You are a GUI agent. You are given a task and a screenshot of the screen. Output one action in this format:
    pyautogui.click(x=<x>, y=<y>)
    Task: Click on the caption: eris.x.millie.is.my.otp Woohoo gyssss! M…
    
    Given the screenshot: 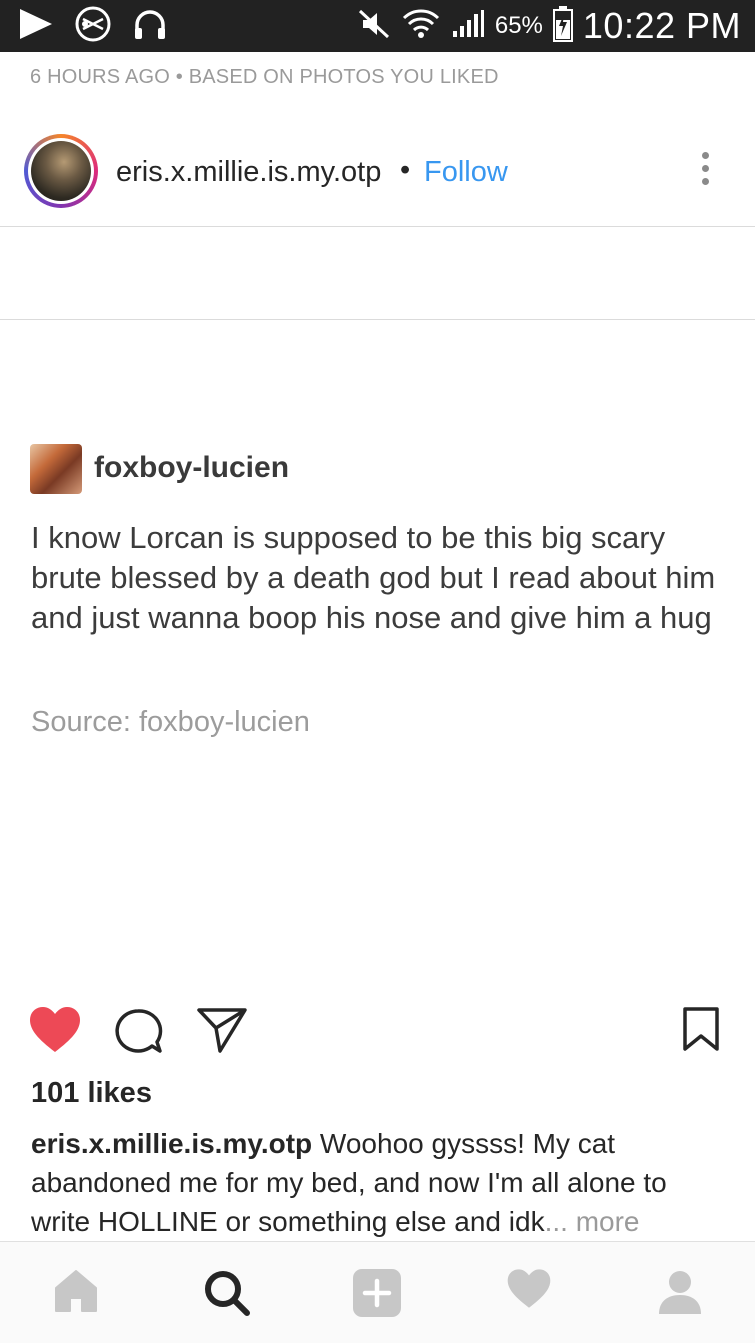 What is the action you would take?
    pyautogui.click(x=381, y=1182)
    